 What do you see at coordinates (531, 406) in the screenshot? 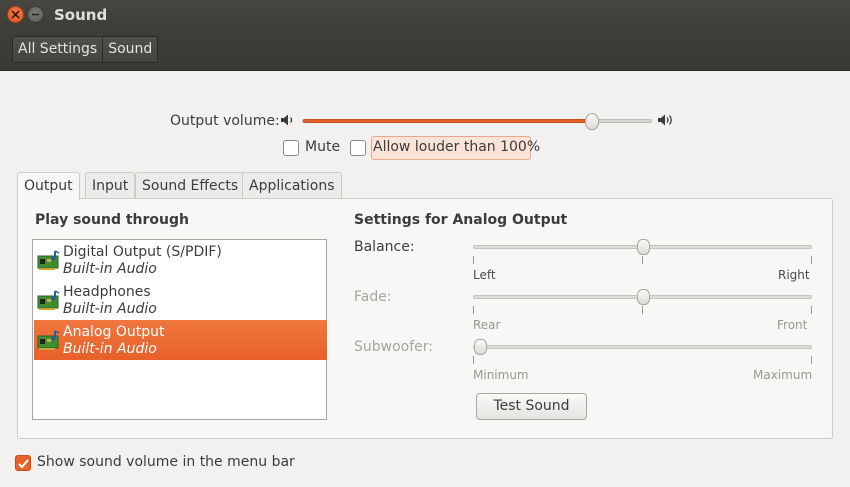
I see `test-sound-button: Test Sound` at bounding box center [531, 406].